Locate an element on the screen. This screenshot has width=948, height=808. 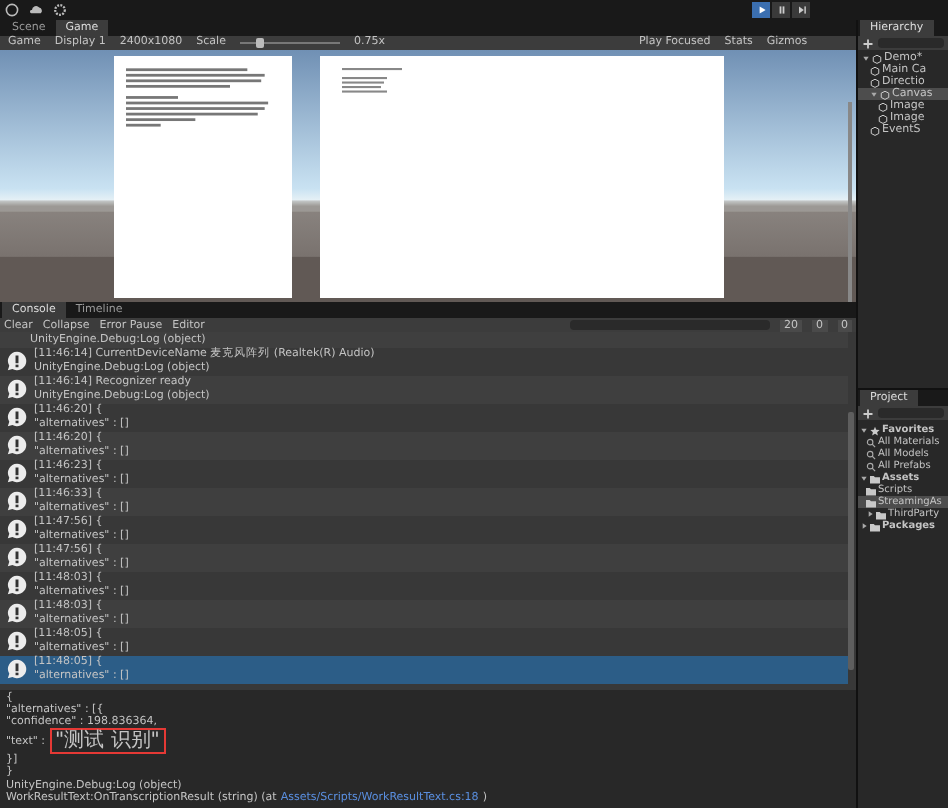
step-button is located at coordinates (801, 10).